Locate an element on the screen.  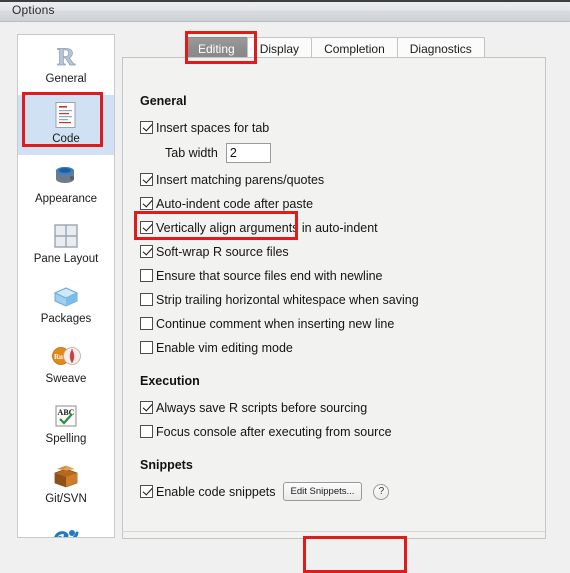
sidebar-item-pane-layout: Pane Layout is located at coordinates (66, 245).